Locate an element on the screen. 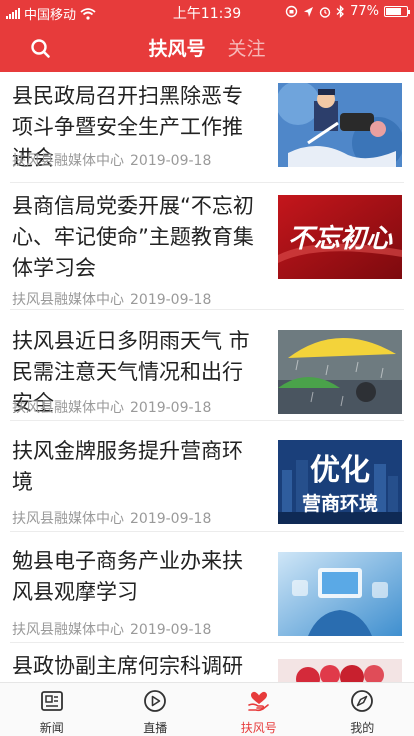 This screenshot has height=736, width=414. status-bar: 中国移动 上午11:39 77% is located at coordinates (207, 11).